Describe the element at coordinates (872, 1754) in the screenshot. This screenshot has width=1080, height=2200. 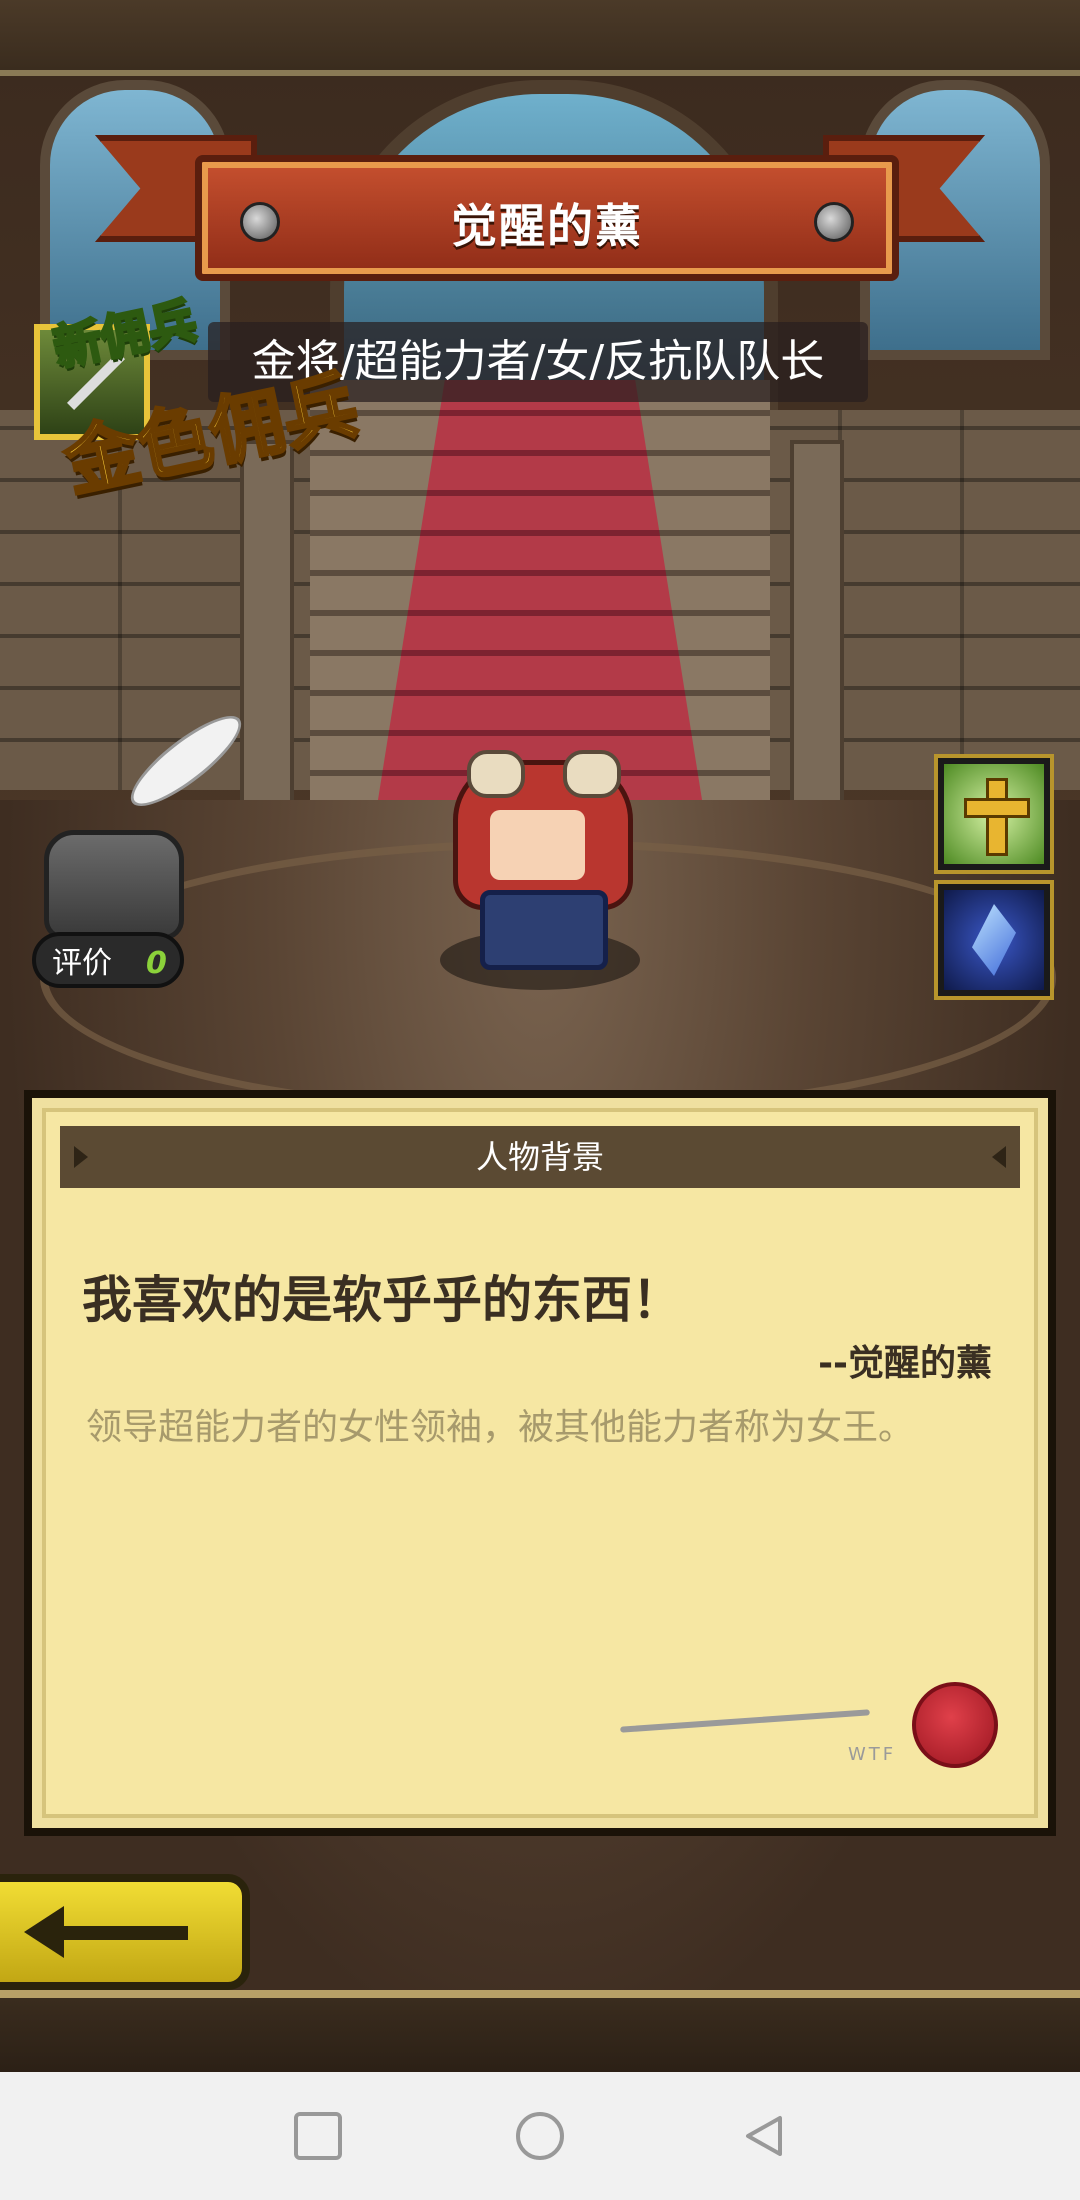
I see `signature-mark: WTF` at that location.